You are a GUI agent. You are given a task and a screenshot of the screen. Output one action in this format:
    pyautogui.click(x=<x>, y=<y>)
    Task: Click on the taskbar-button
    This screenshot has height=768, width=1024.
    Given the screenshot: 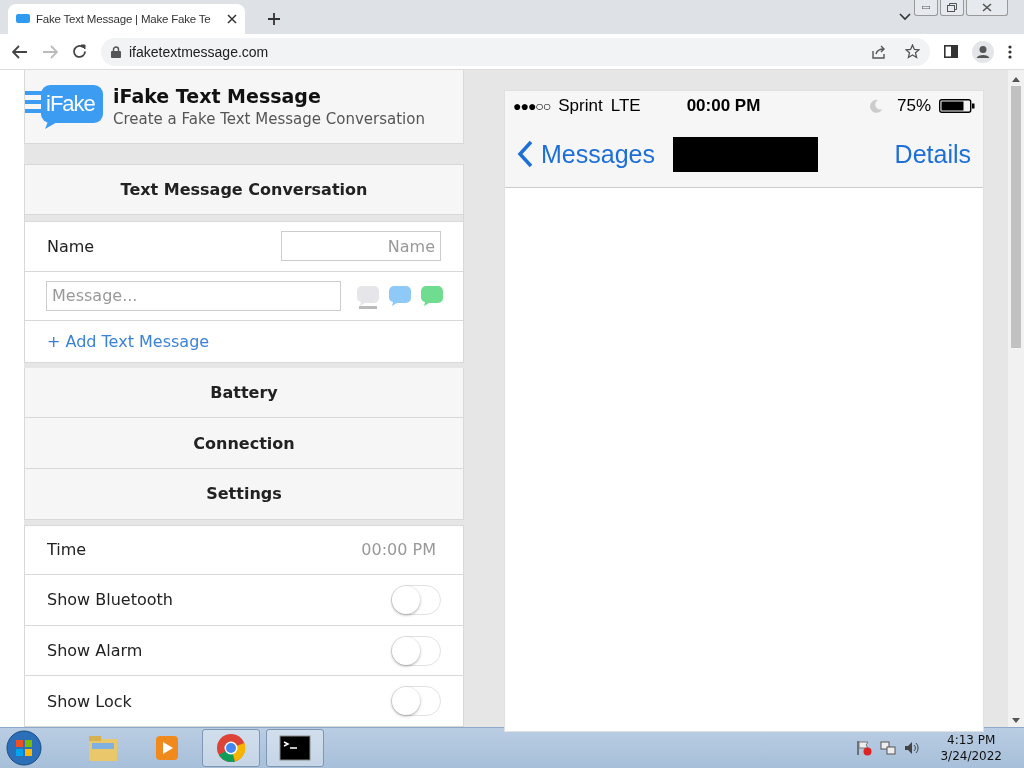 What is the action you would take?
    pyautogui.click(x=295, y=748)
    